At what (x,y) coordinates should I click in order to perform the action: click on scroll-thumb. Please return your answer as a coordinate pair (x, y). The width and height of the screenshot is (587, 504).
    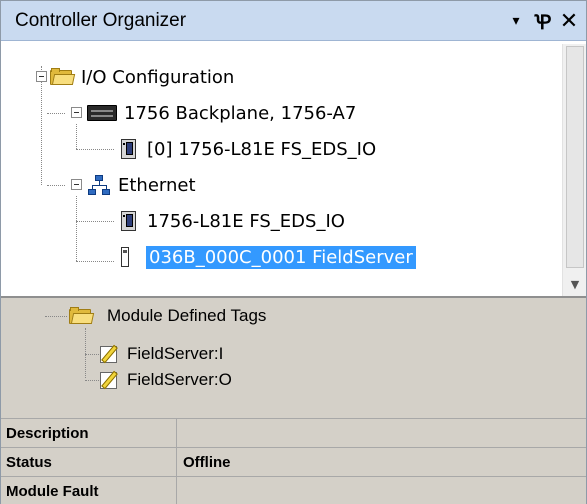
    Looking at the image, I should click on (575, 157).